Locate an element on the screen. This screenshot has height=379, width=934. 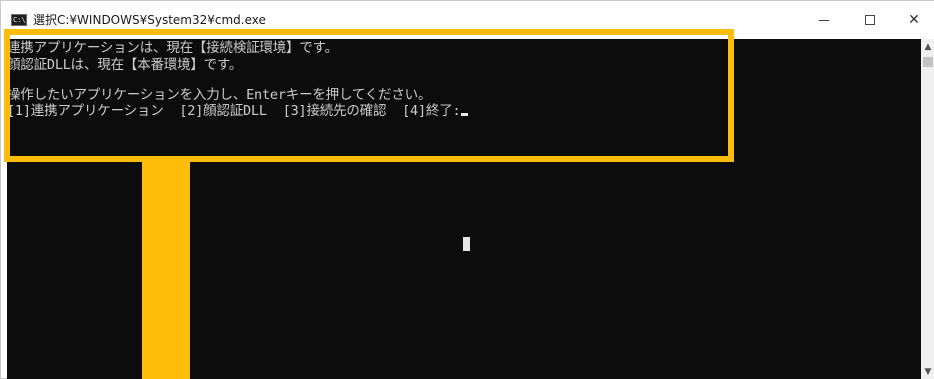
cmd-icon-glyph: C:\ is located at coordinates (19, 20).